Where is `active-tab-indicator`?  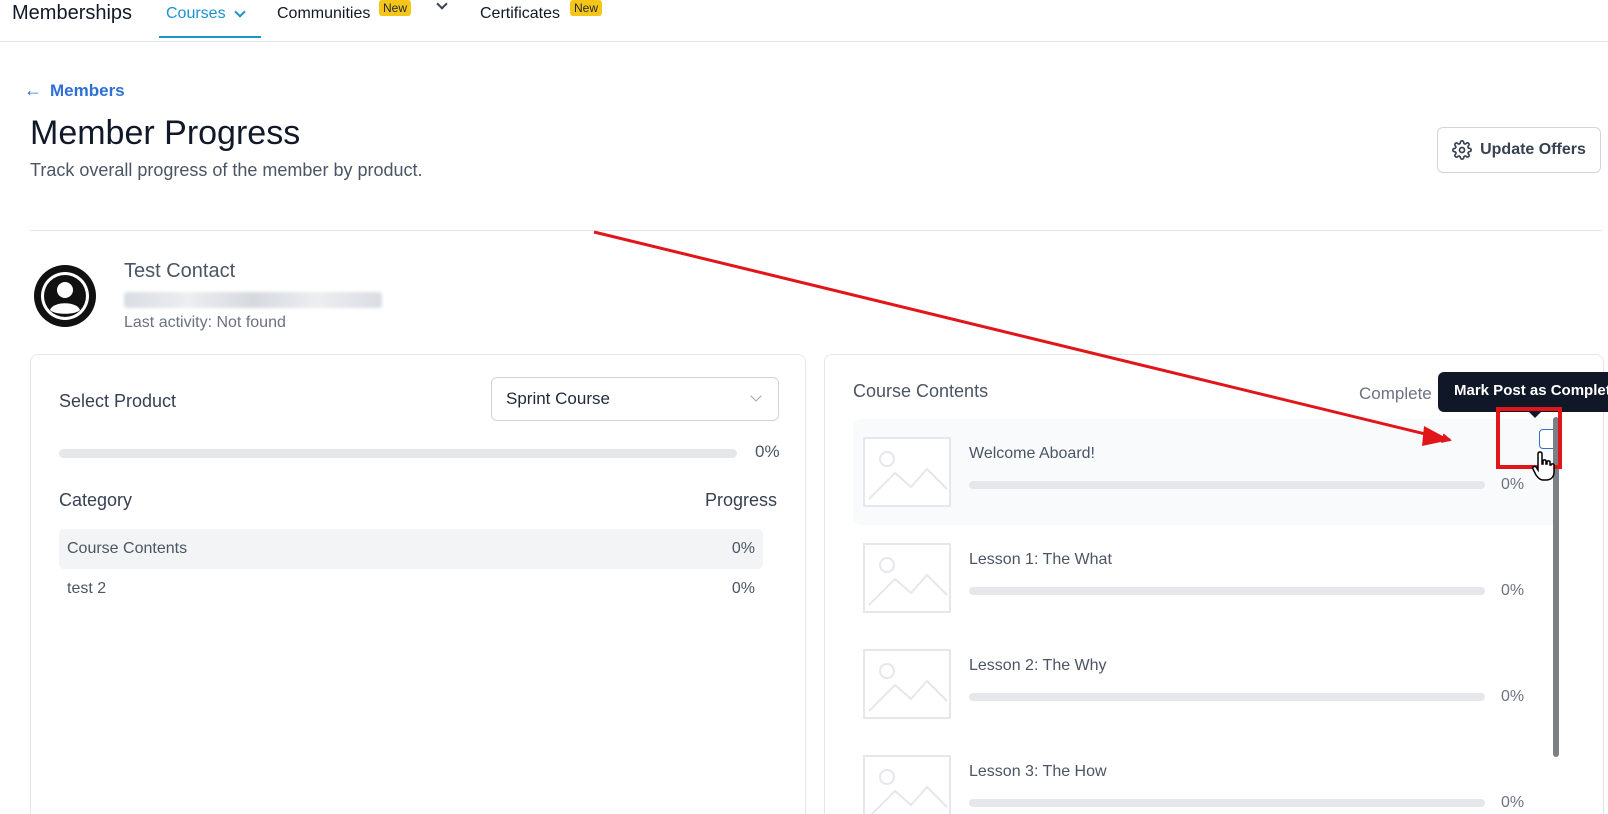
active-tab-indicator is located at coordinates (210, 37).